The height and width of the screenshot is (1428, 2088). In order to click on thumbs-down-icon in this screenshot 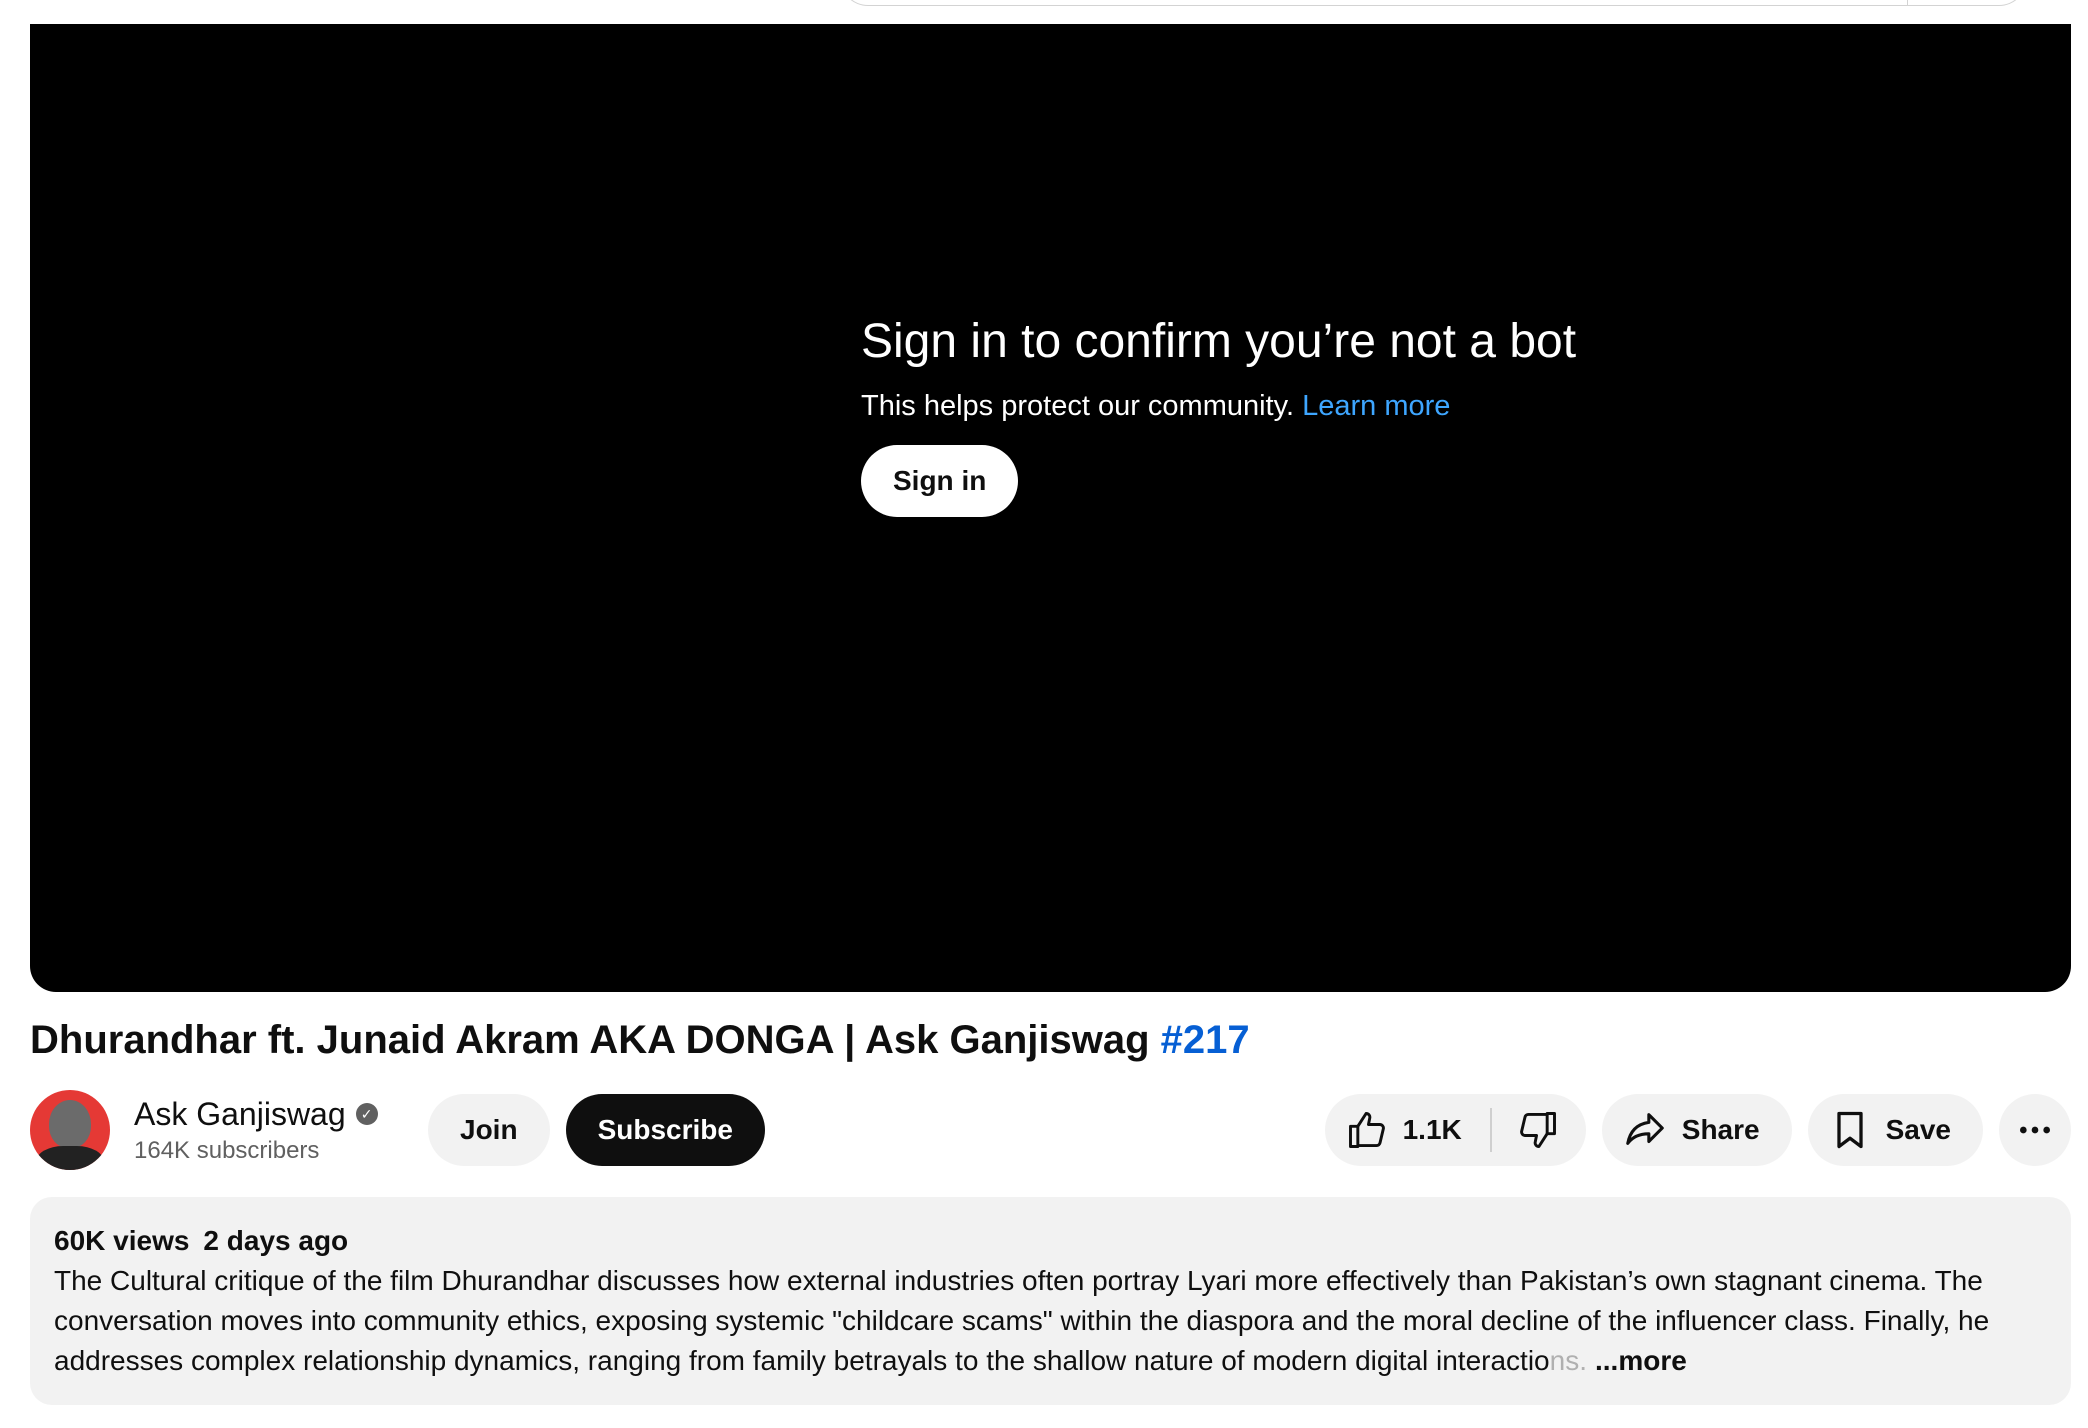, I will do `click(1538, 1130)`.